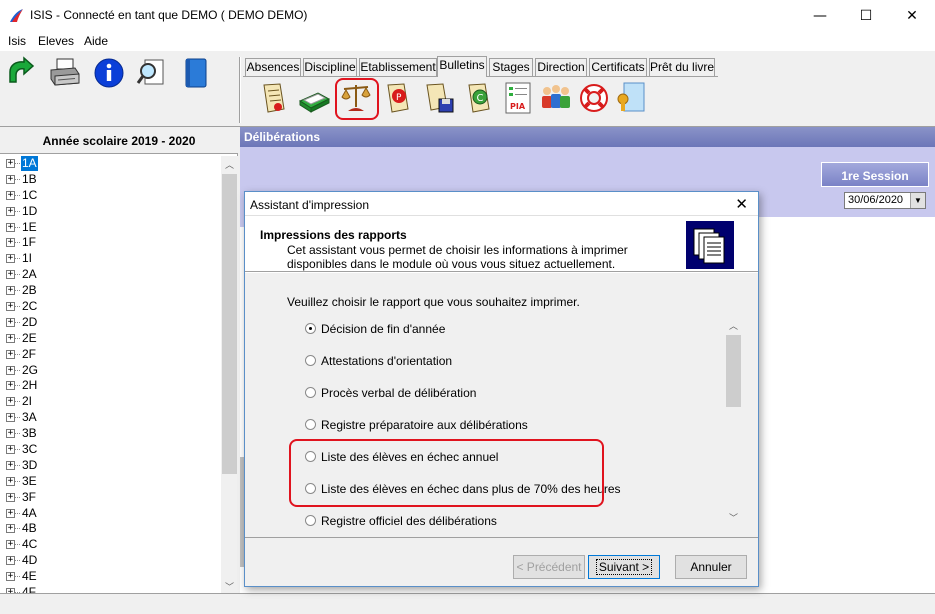 This screenshot has width=935, height=614. I want to click on chevron-down-icon: ▼, so click(917, 200).